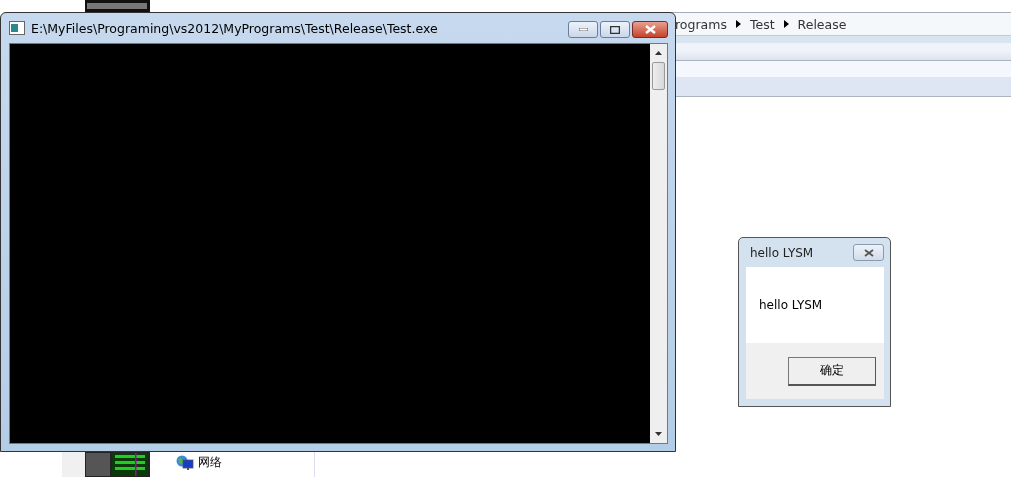 The image size is (1011, 477). Describe the element at coordinates (235, 28) in the screenshot. I see `window-title: E:\MyFiles\Programing\vs2012\MyPrograms\Test\Release\Test.exe` at that location.